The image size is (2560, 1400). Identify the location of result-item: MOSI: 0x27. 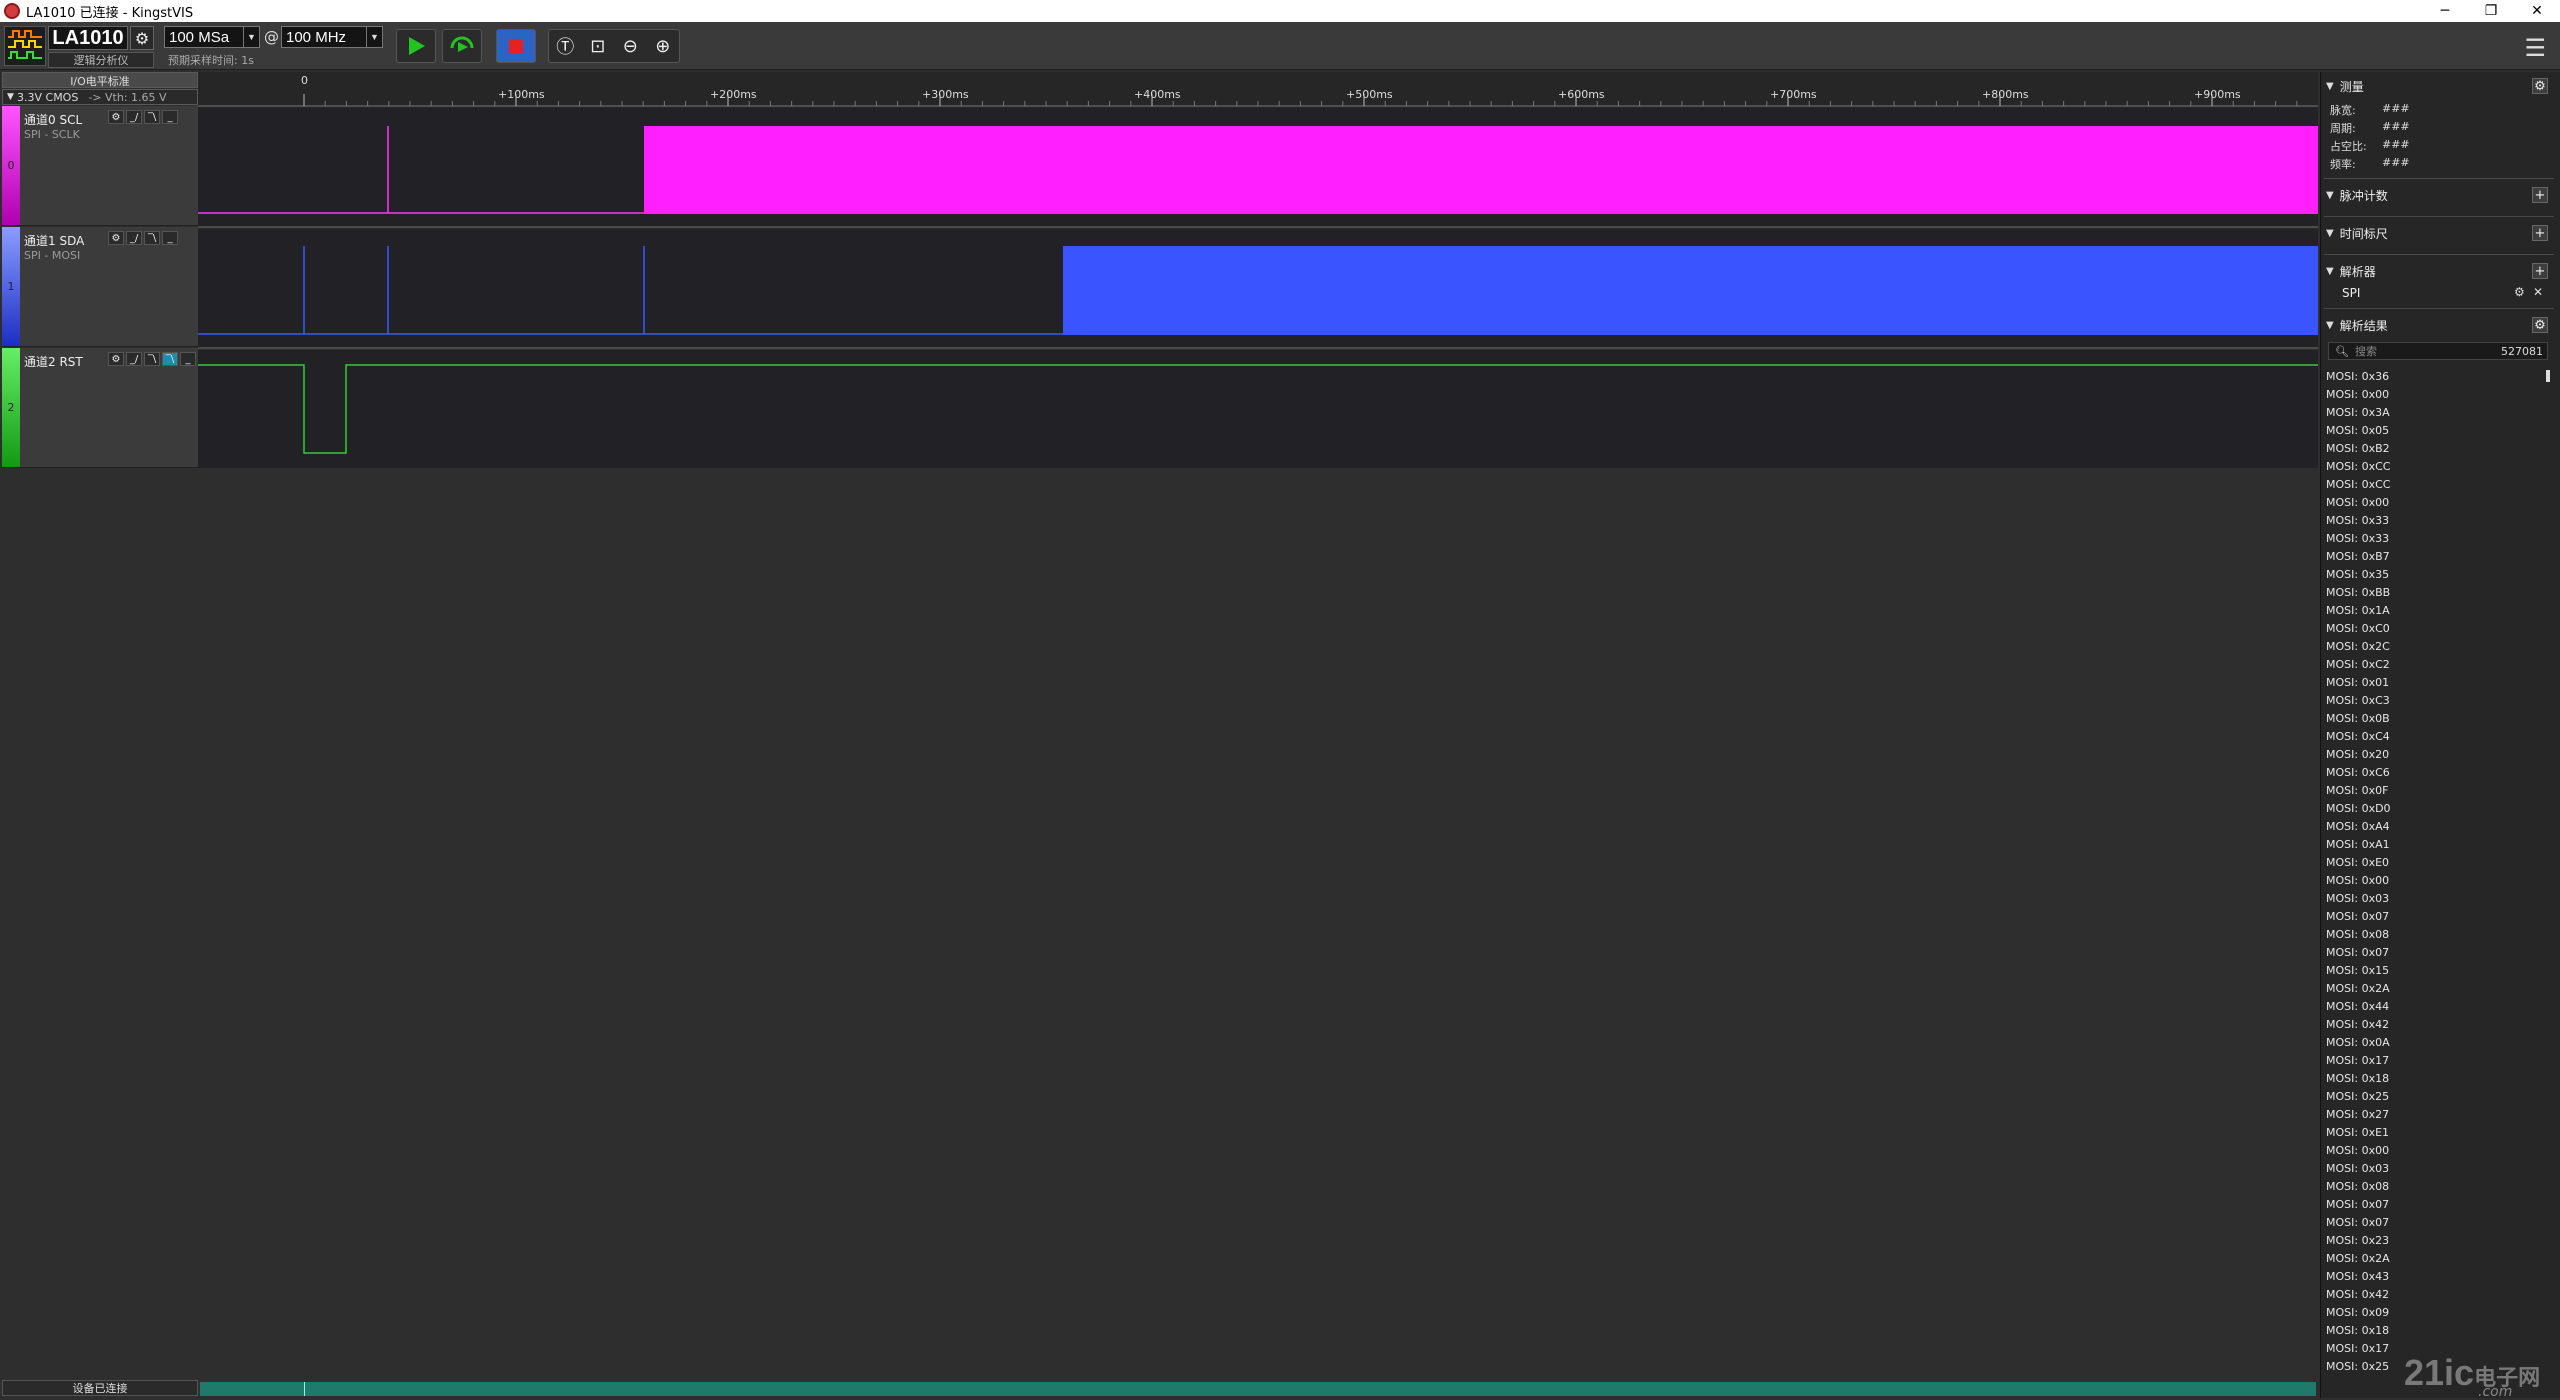
(2437, 1115).